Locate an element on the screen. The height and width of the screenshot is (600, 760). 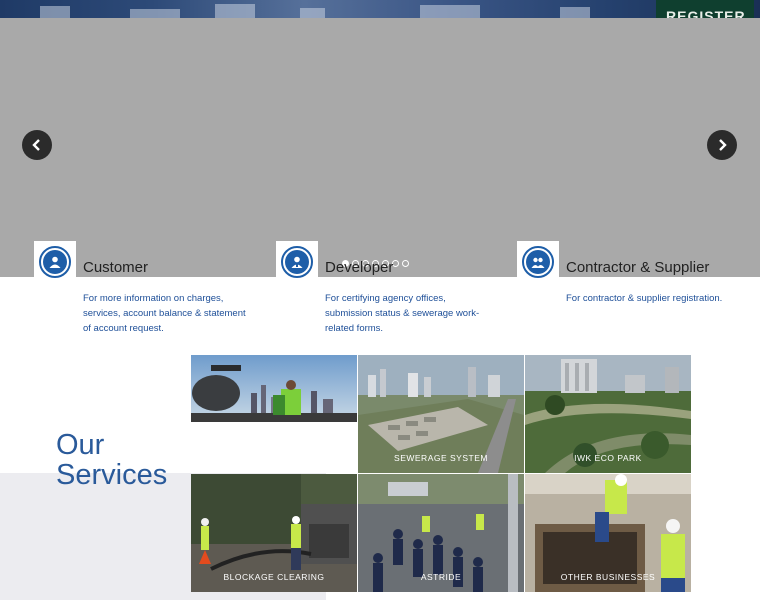
developer-card-icon-box is located at coordinates (297, 262).